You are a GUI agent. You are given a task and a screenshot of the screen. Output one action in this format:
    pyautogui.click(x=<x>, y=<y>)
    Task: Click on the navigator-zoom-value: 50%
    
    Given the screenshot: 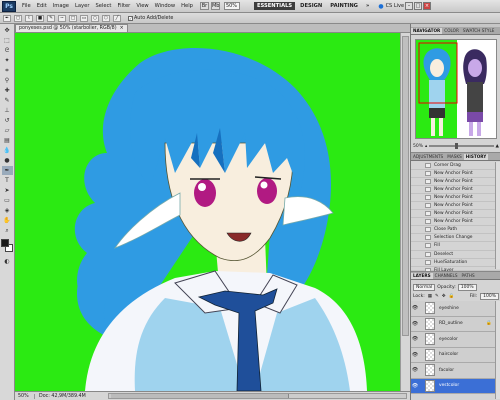 What is the action you would take?
    pyautogui.click(x=418, y=146)
    